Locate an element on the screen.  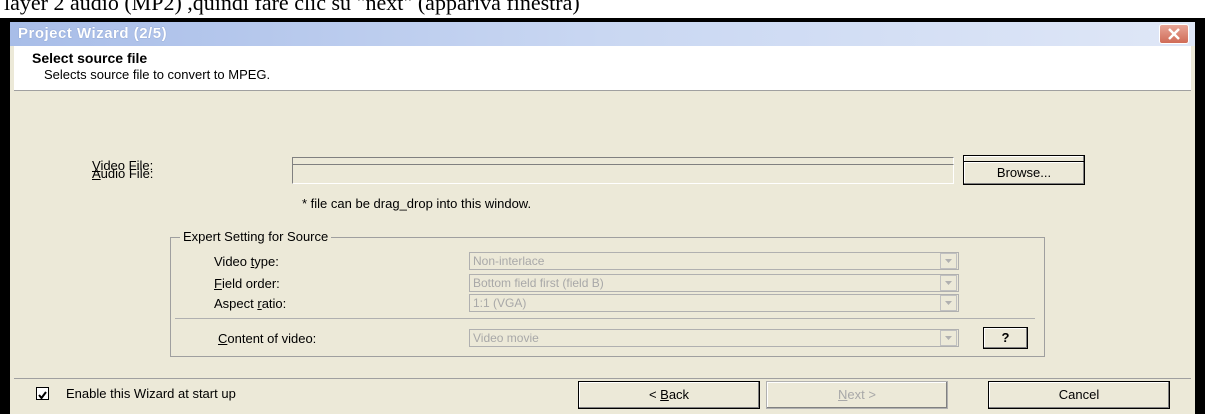
enable-wizard-label: Enable this Wizard at start up is located at coordinates (151, 393).